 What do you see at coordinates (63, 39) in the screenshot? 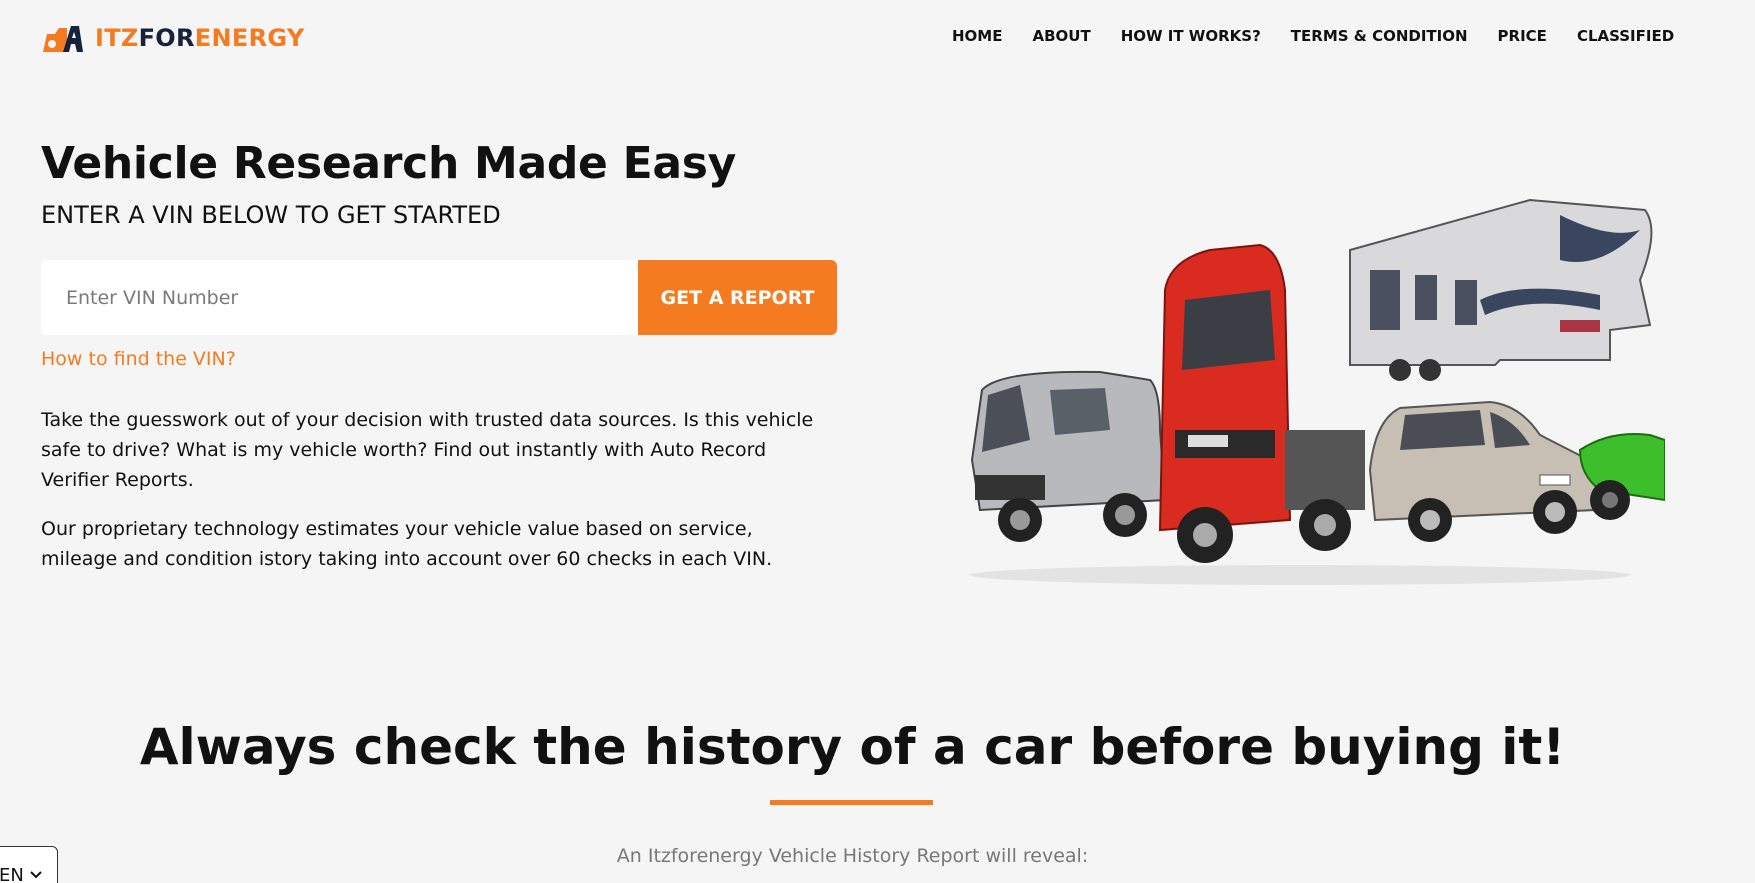
I see `logo-icon` at bounding box center [63, 39].